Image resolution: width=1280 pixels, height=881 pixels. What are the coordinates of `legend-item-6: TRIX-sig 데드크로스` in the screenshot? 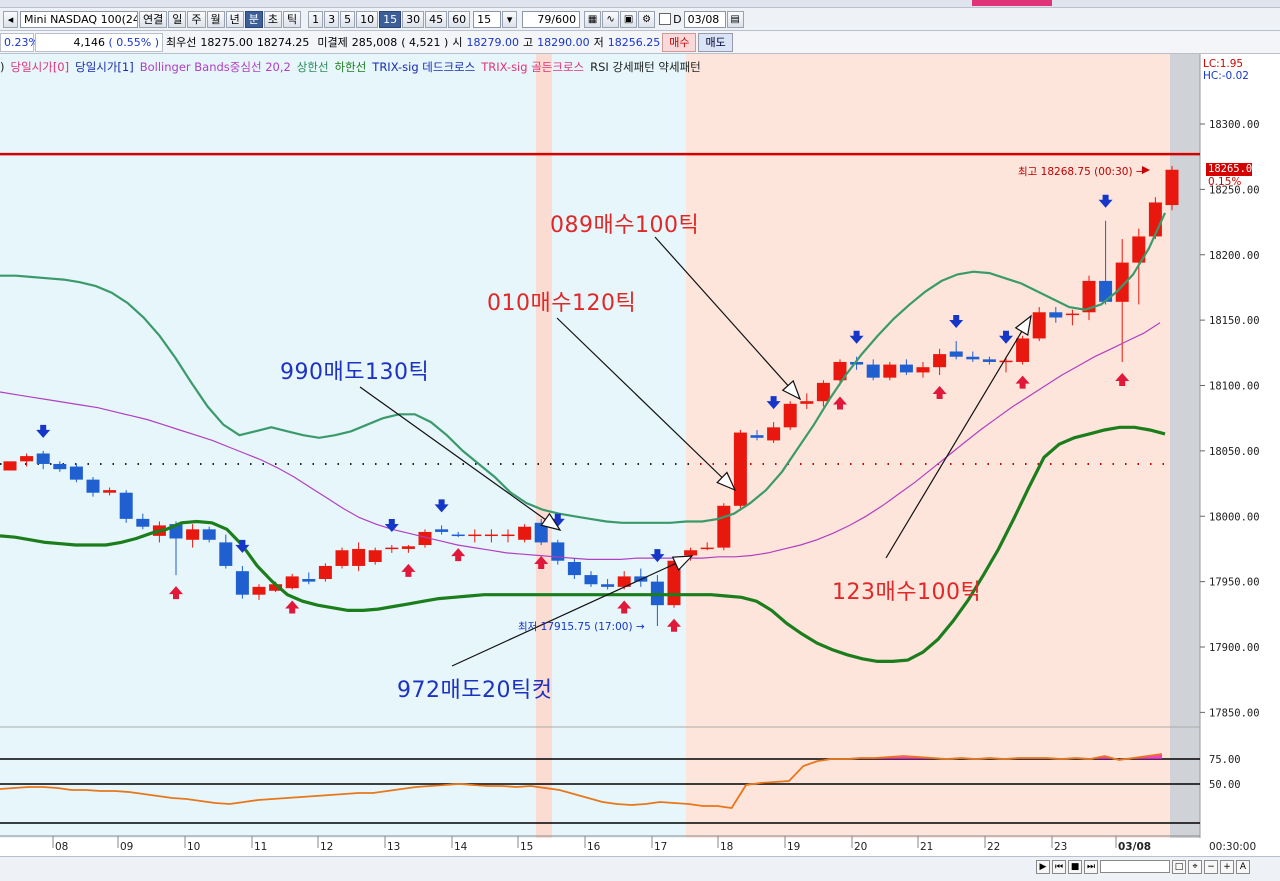 It's located at (424, 67).